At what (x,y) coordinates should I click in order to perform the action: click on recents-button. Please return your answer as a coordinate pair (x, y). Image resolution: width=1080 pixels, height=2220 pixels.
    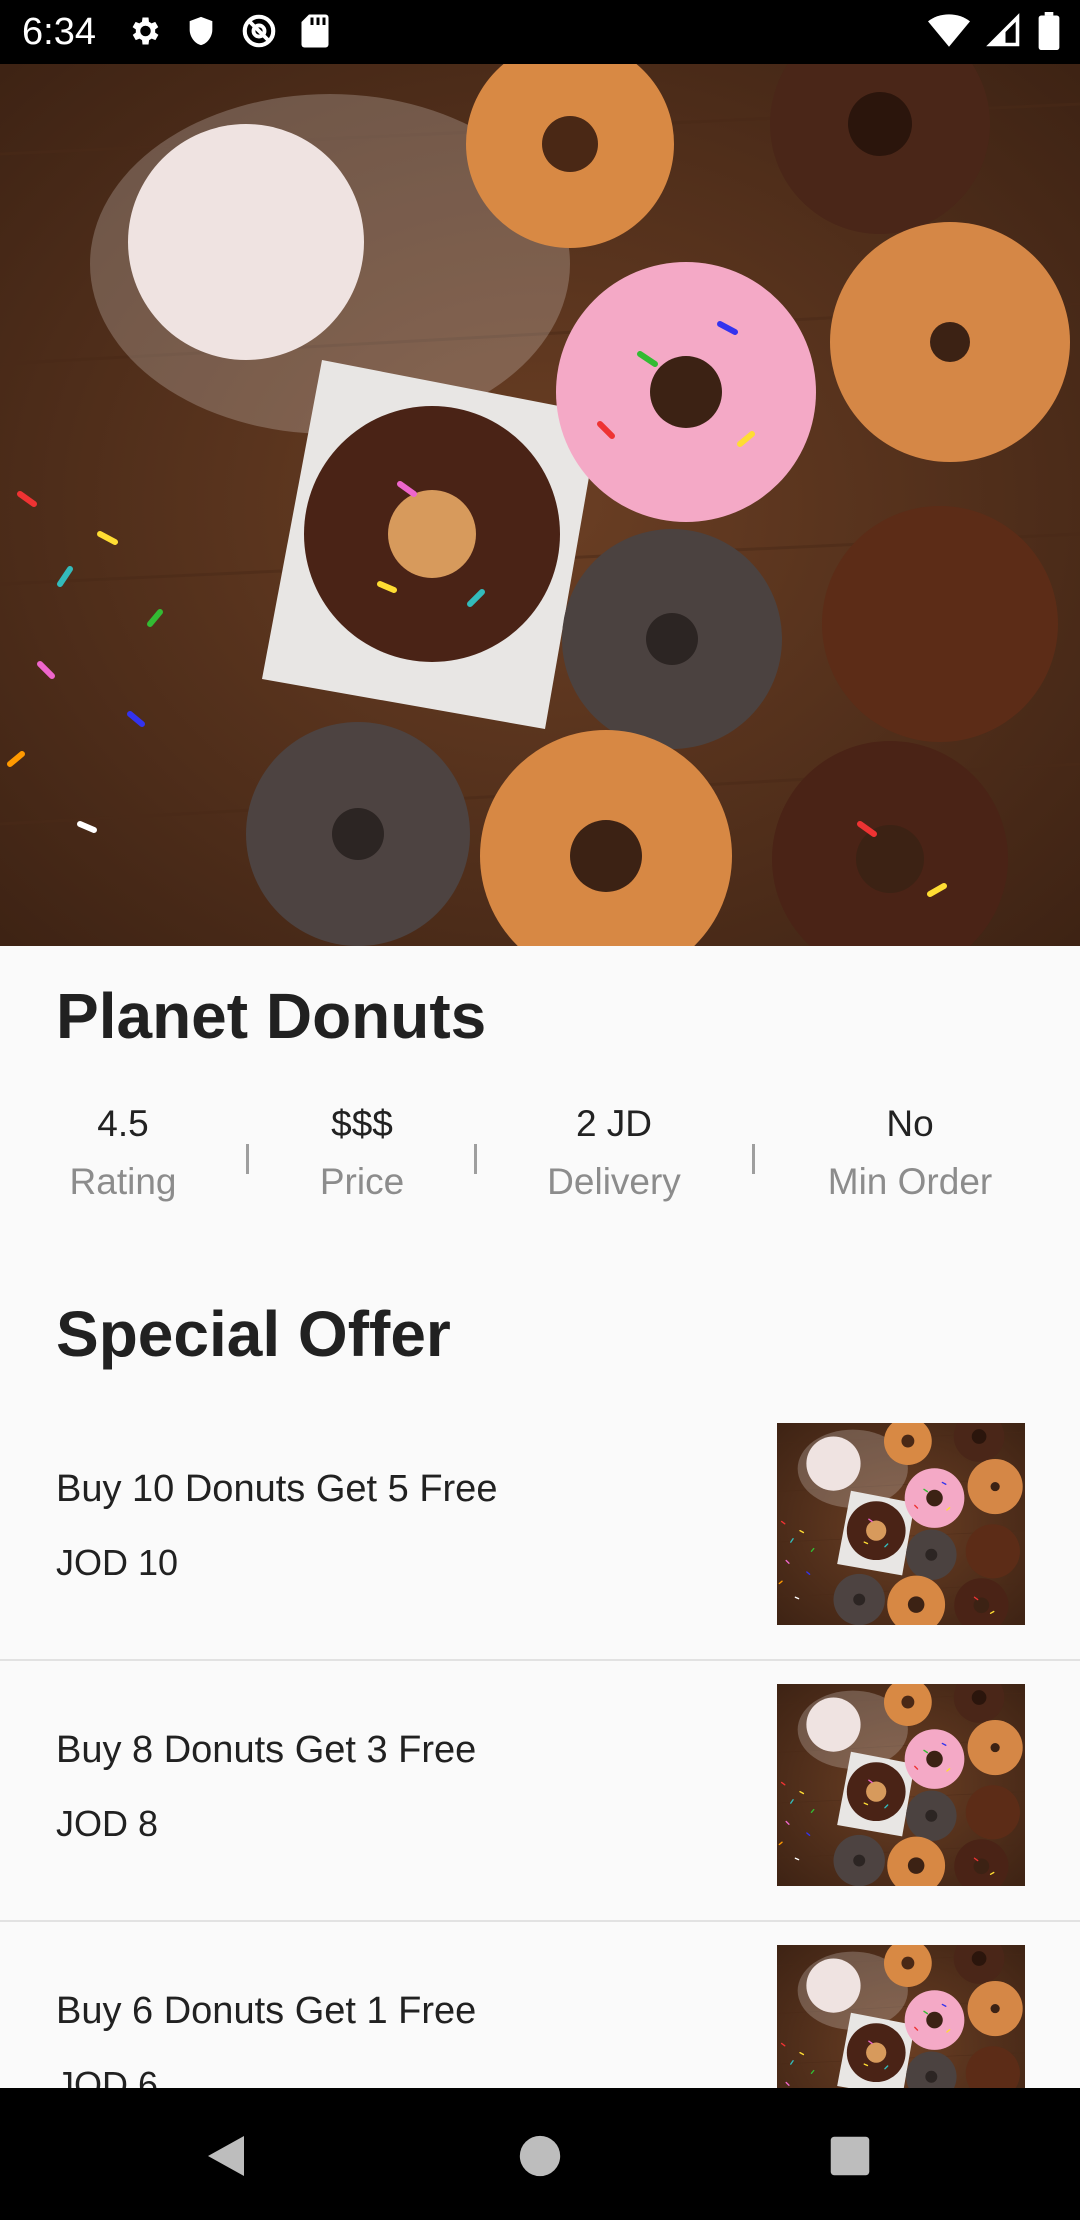
    Looking at the image, I should click on (850, 2156).